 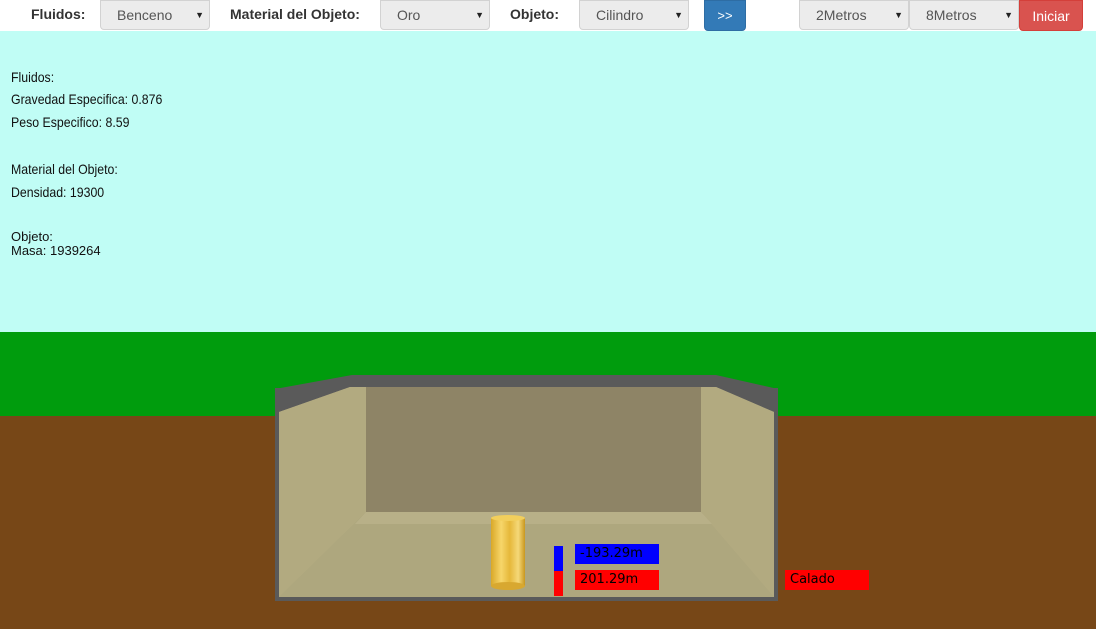 What do you see at coordinates (617, 554) in the screenshot?
I see `upper-readout: -193.29m` at bounding box center [617, 554].